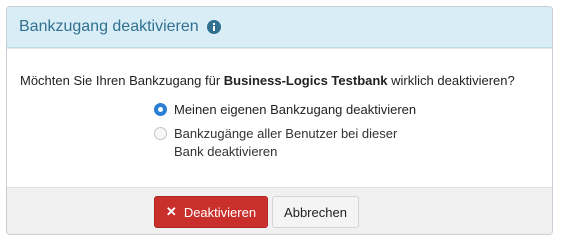 Image resolution: width=561 pixels, height=241 pixels. I want to click on question-prefix: Möchten Sie Ihren Bankzugang für, so click(122, 80).